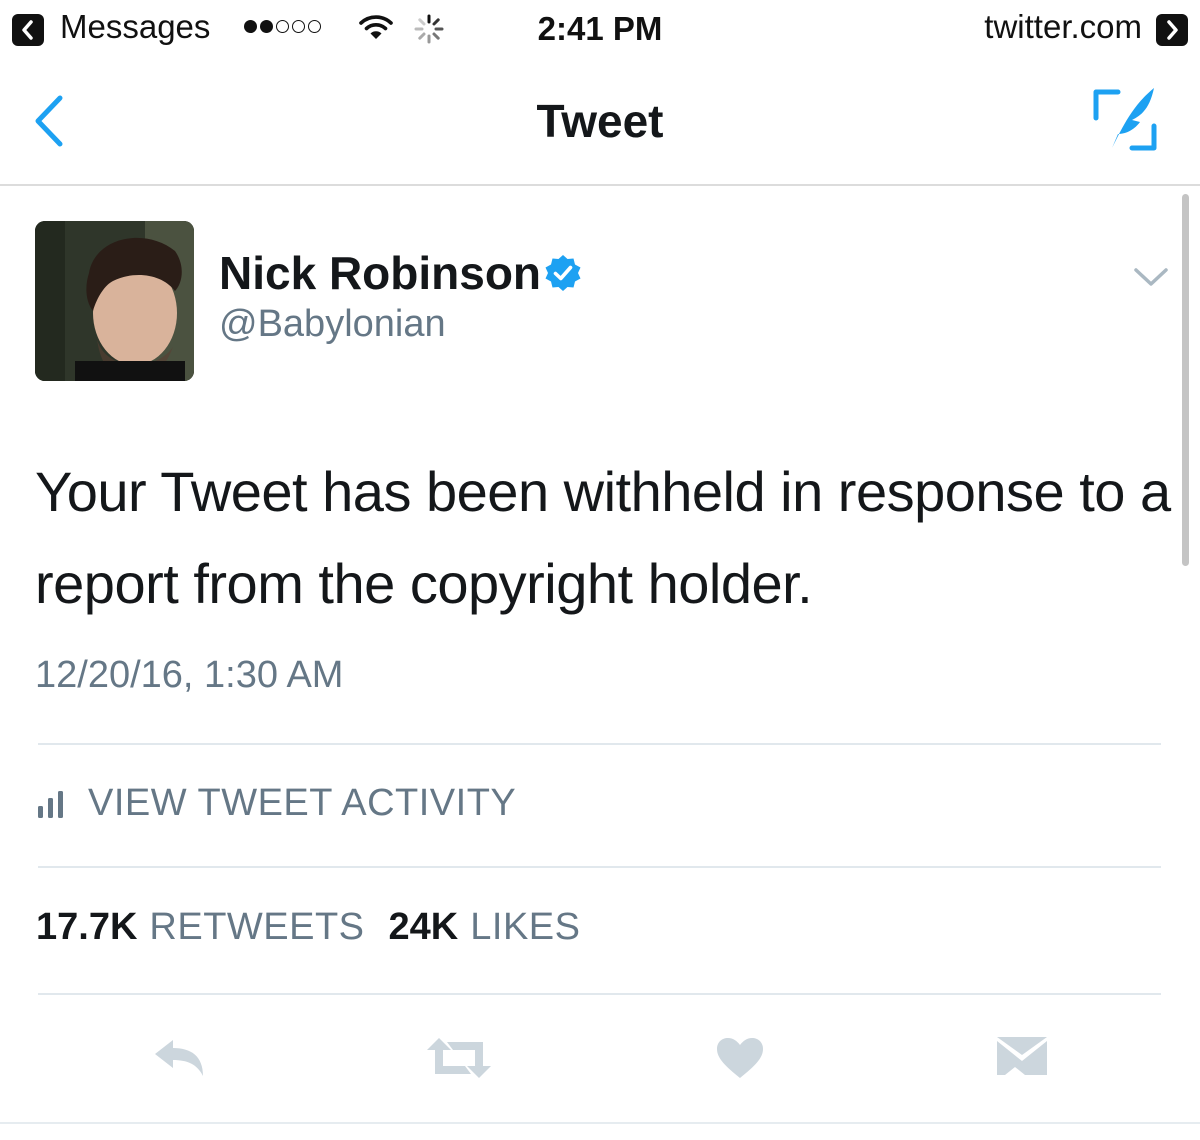  What do you see at coordinates (256, 927) in the screenshot?
I see `retweets-label: RETWEETS` at bounding box center [256, 927].